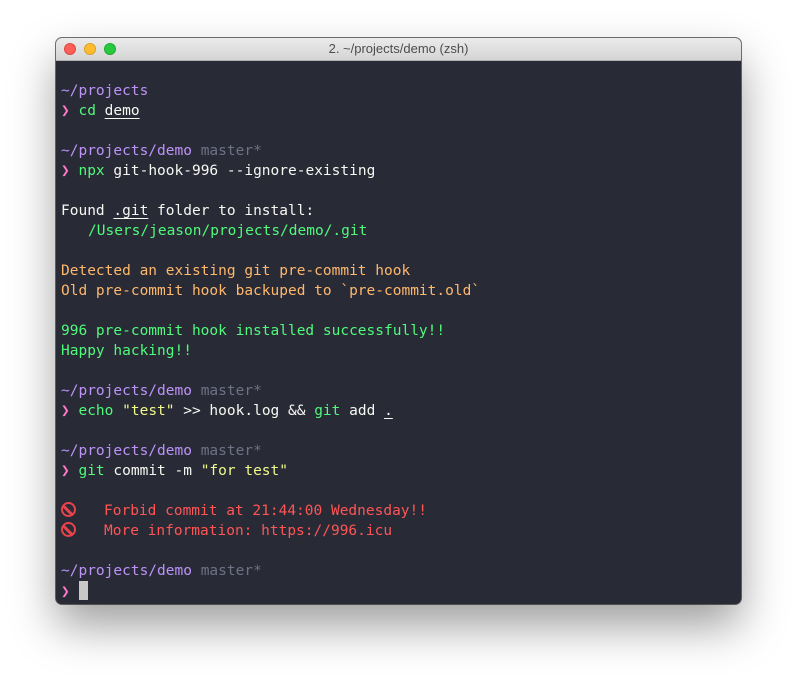  I want to click on cwd-path: ~/projects, so click(105, 91).